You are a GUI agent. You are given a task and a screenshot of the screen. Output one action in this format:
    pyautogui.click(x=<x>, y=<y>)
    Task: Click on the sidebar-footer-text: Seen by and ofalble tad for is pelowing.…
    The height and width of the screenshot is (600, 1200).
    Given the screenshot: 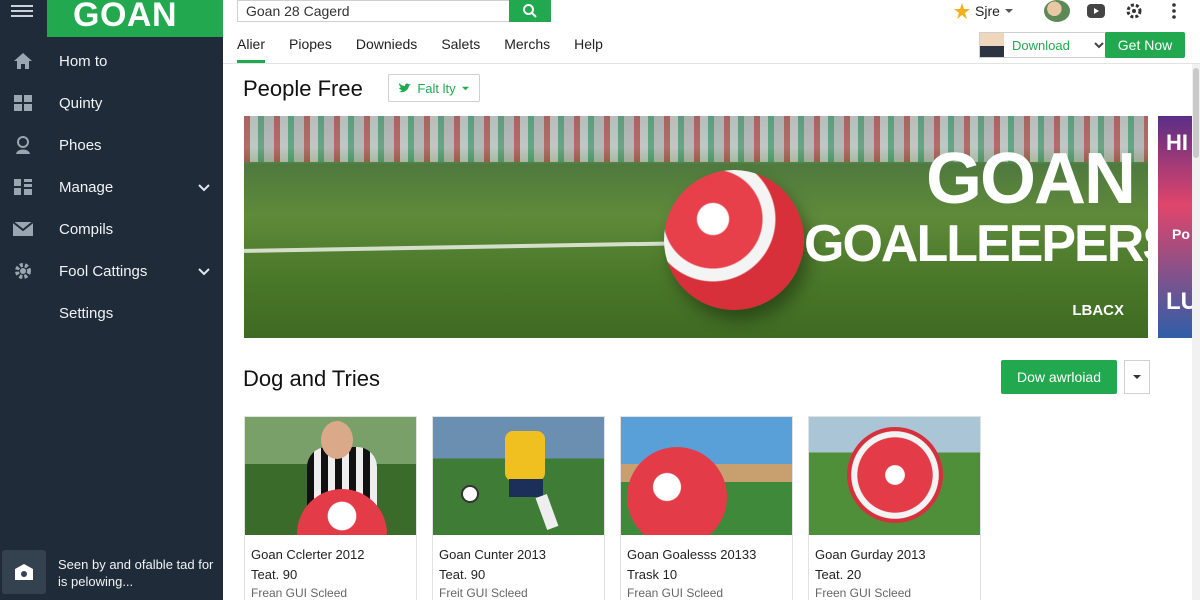 What is the action you would take?
    pyautogui.click(x=136, y=573)
    